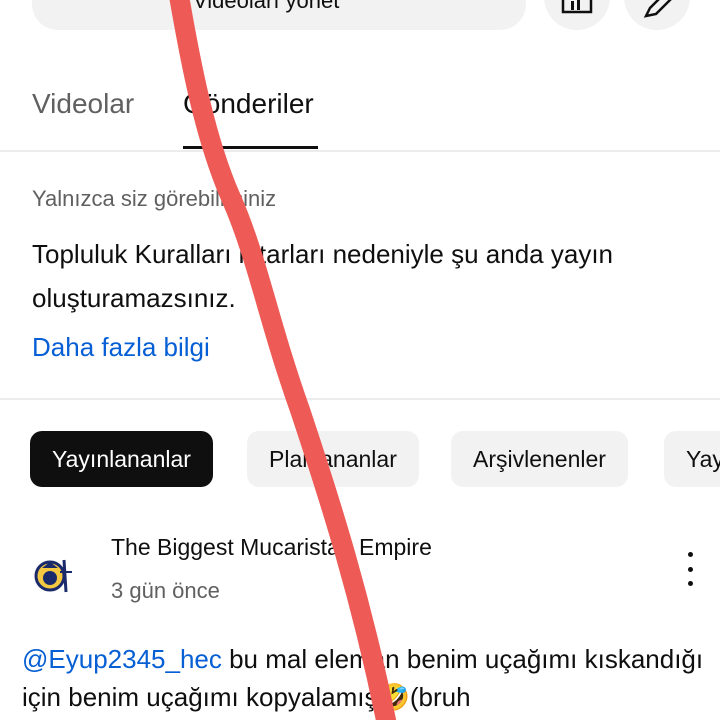  I want to click on filter-chip-scheduled: Planlananlar, so click(333, 459).